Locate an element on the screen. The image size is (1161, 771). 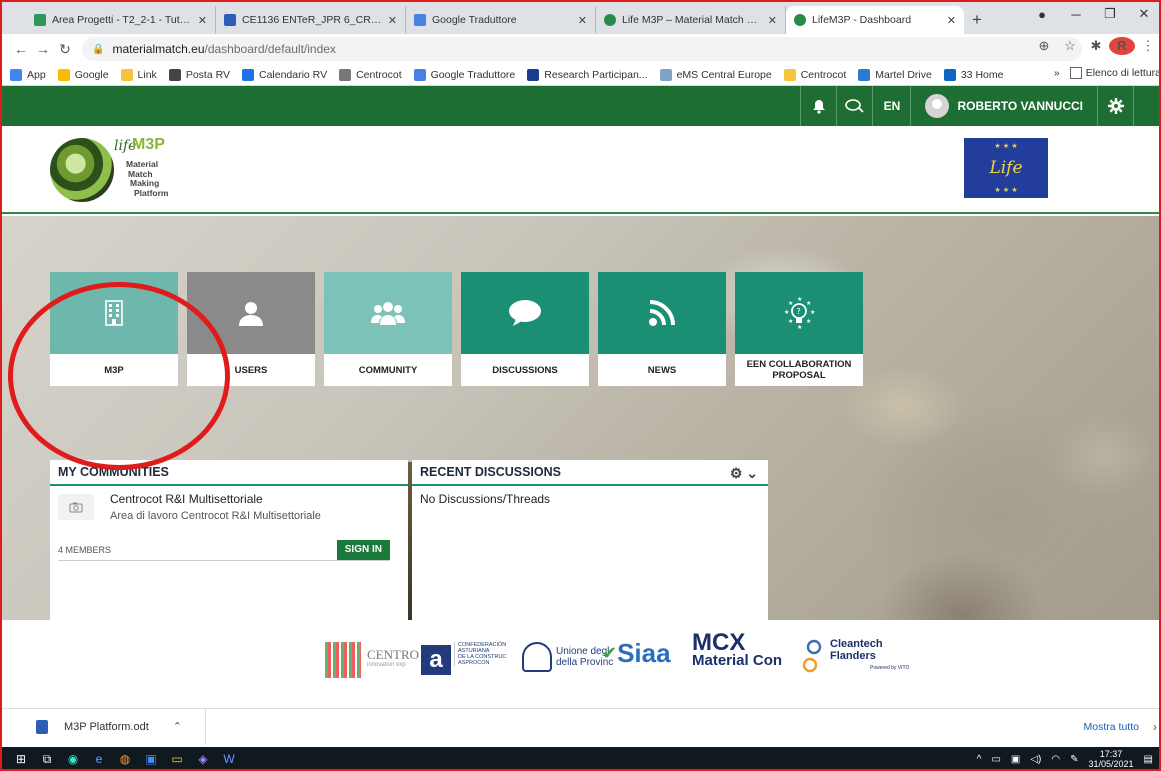
extensions-icon: ✱ is located at coordinates (1096, 46).